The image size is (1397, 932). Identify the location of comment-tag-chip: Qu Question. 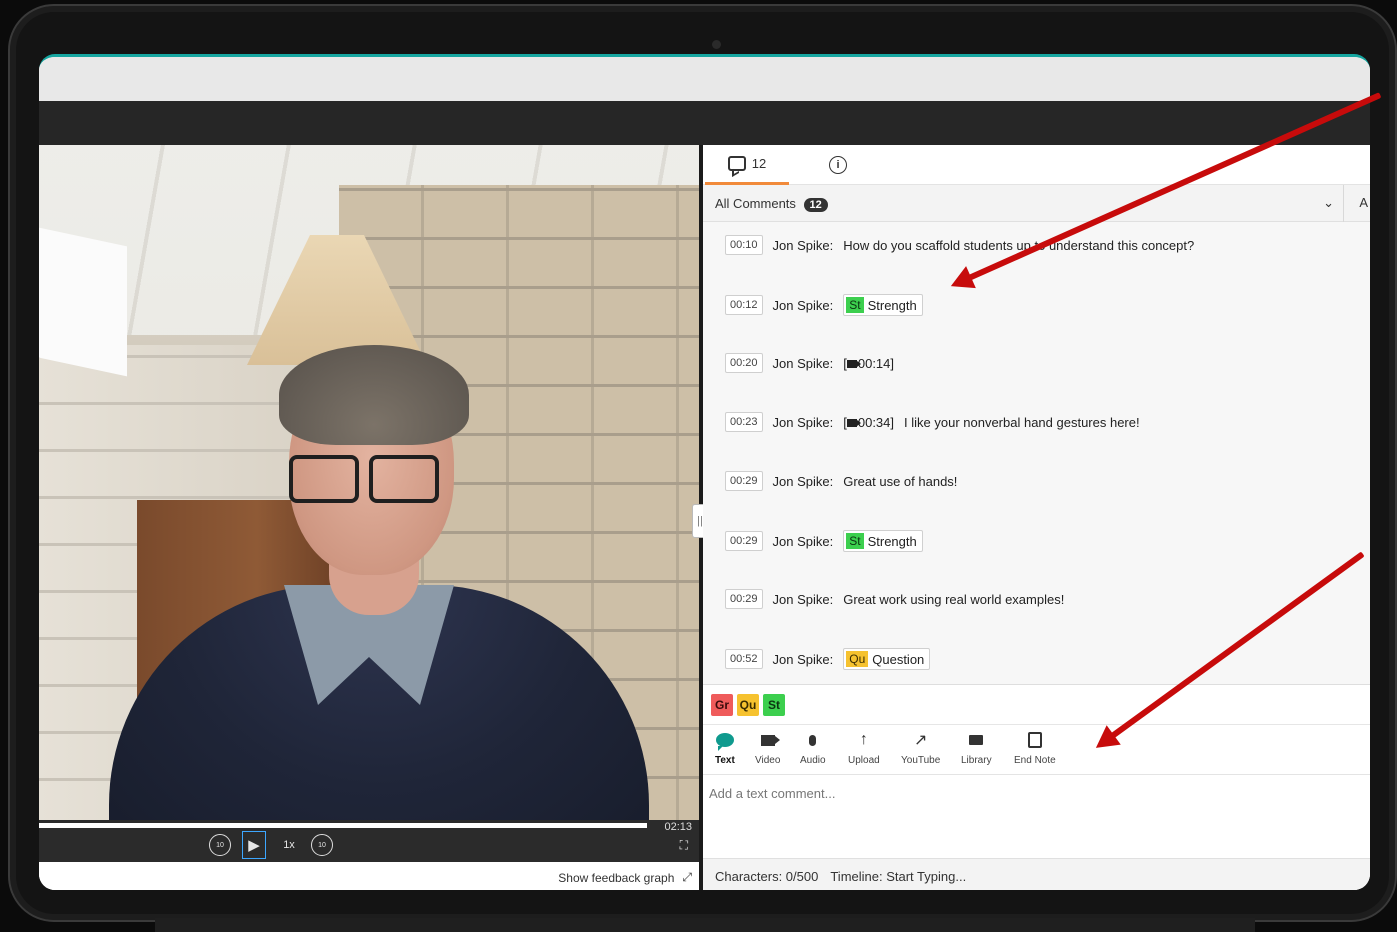
(887, 659).